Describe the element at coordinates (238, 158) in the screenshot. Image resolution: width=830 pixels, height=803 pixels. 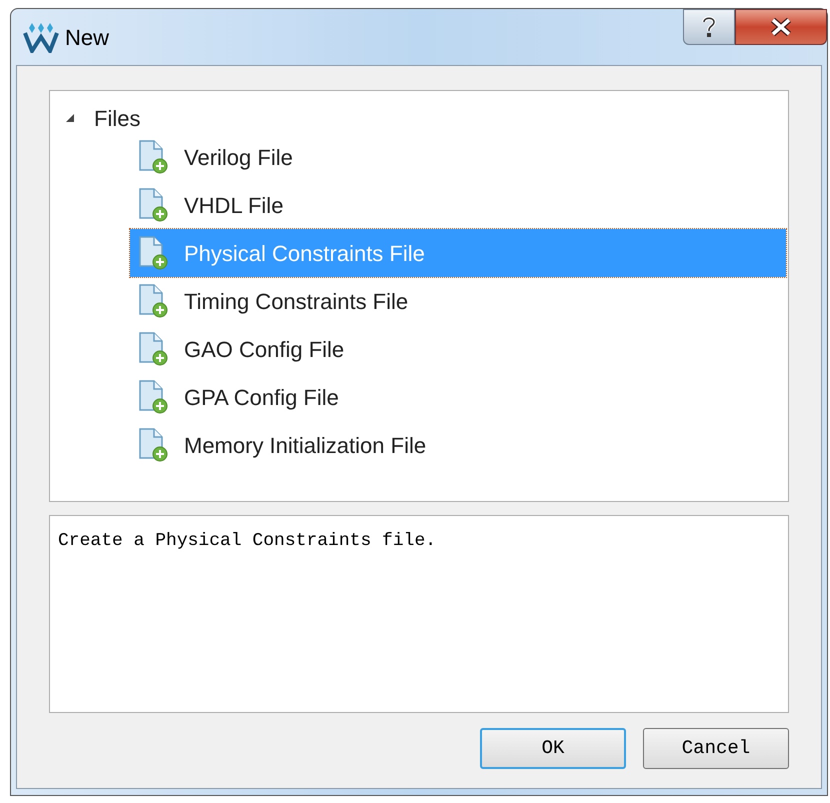
I see `tree-item-label: Verilog File` at that location.